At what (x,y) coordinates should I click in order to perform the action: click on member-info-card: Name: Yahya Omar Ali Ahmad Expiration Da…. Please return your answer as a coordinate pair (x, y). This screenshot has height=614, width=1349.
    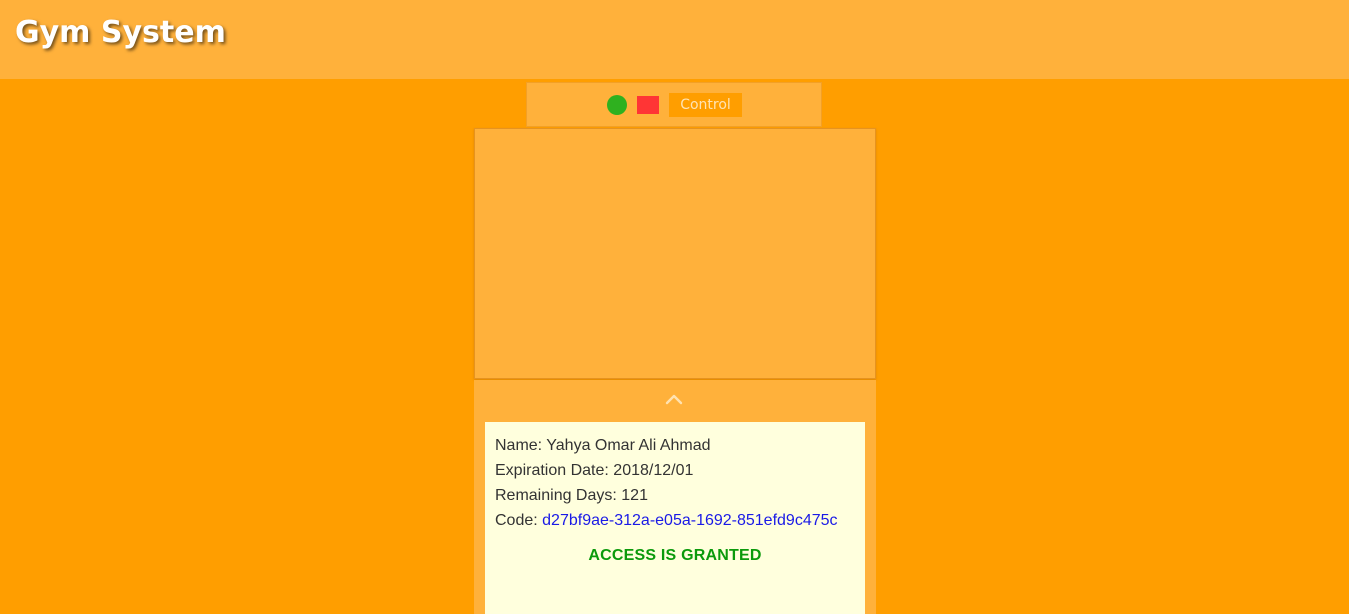
    Looking at the image, I should click on (675, 518).